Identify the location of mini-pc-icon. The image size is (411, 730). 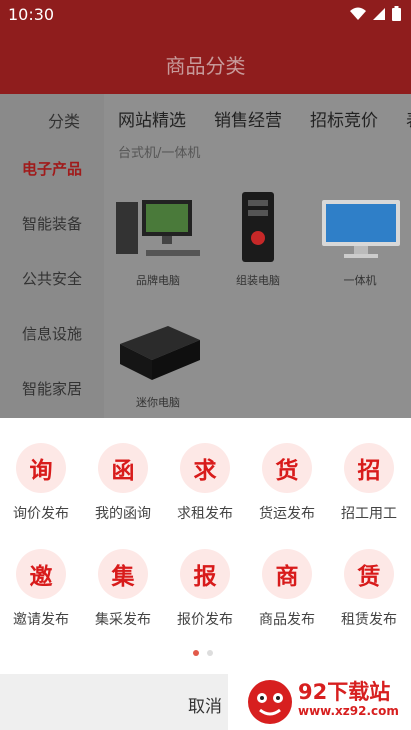
(160, 353).